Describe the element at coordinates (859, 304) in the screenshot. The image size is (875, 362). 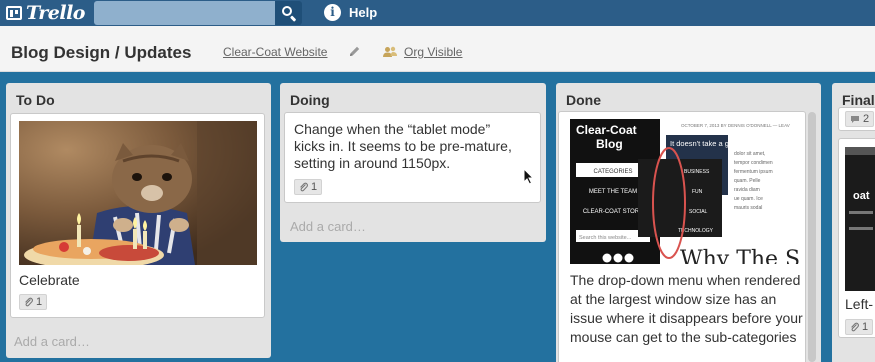
I see `card-title: Left-` at that location.